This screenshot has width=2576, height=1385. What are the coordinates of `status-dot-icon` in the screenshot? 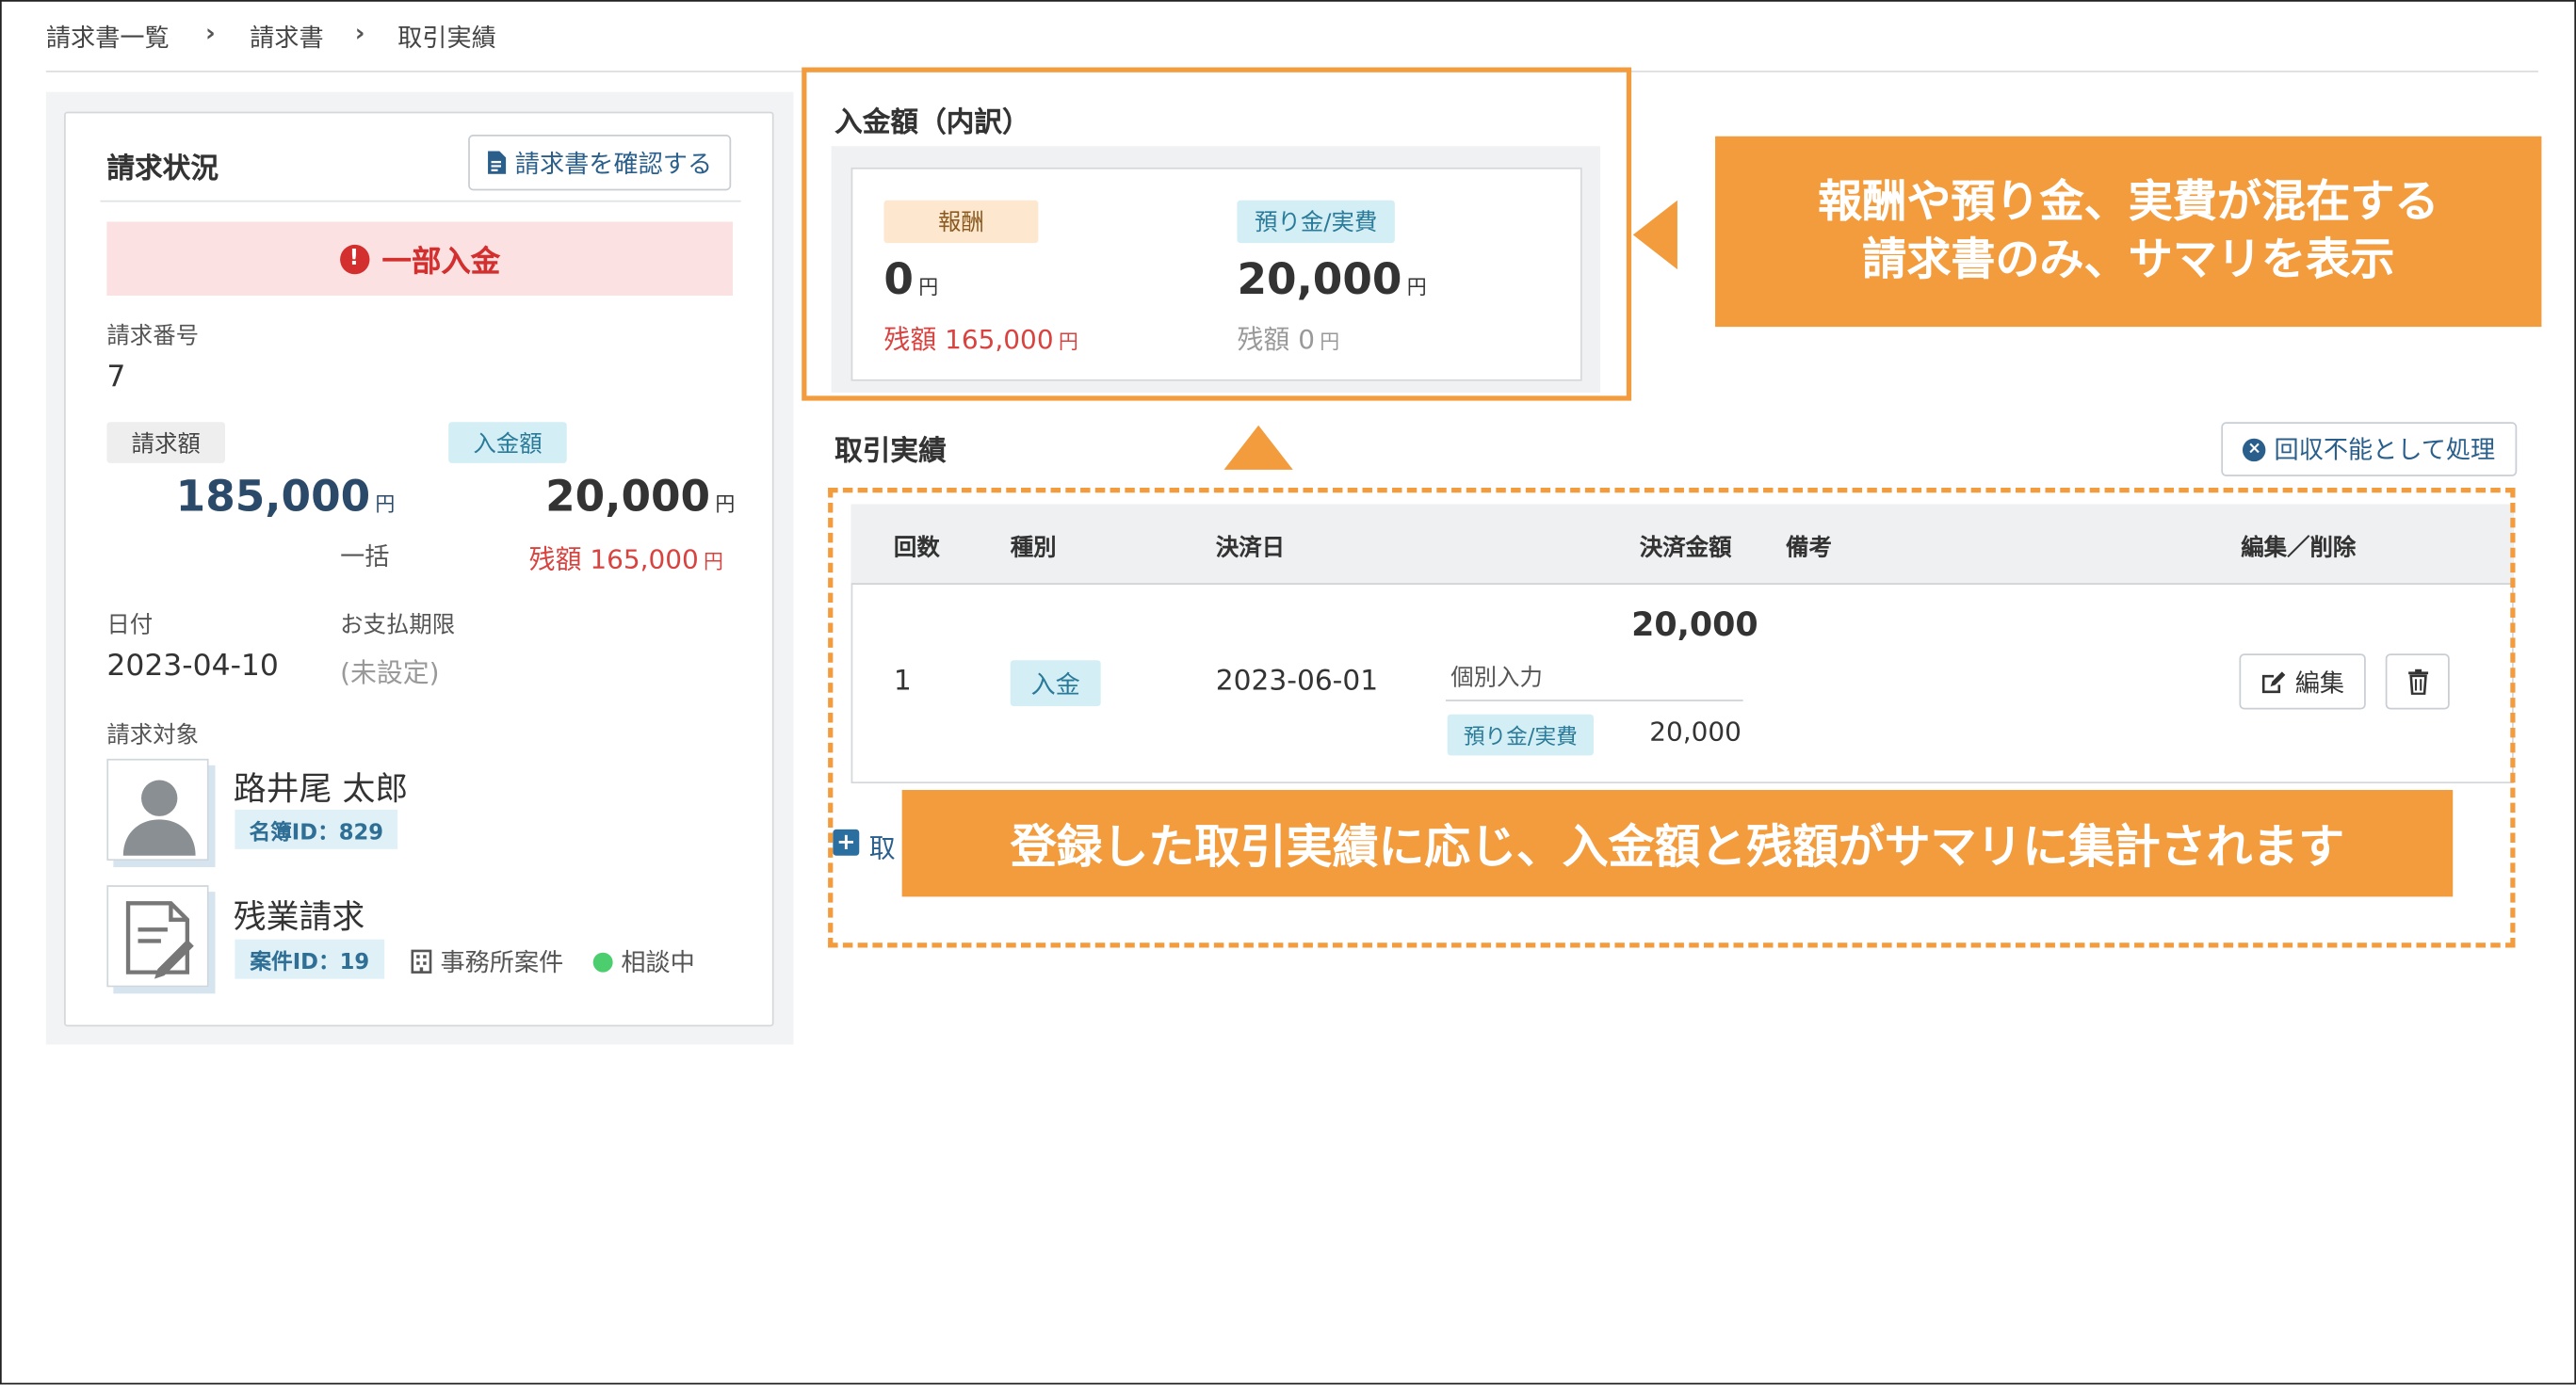 It's located at (602, 961).